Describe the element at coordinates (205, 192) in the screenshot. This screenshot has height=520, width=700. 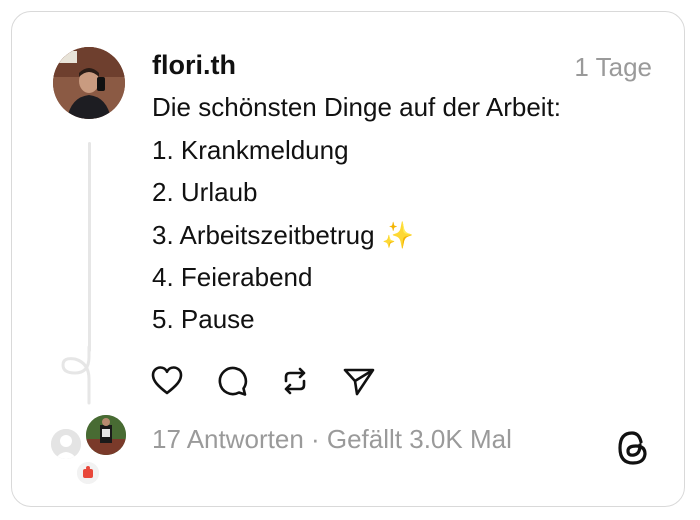
I see `post-text-line: 2. Urlaub` at that location.